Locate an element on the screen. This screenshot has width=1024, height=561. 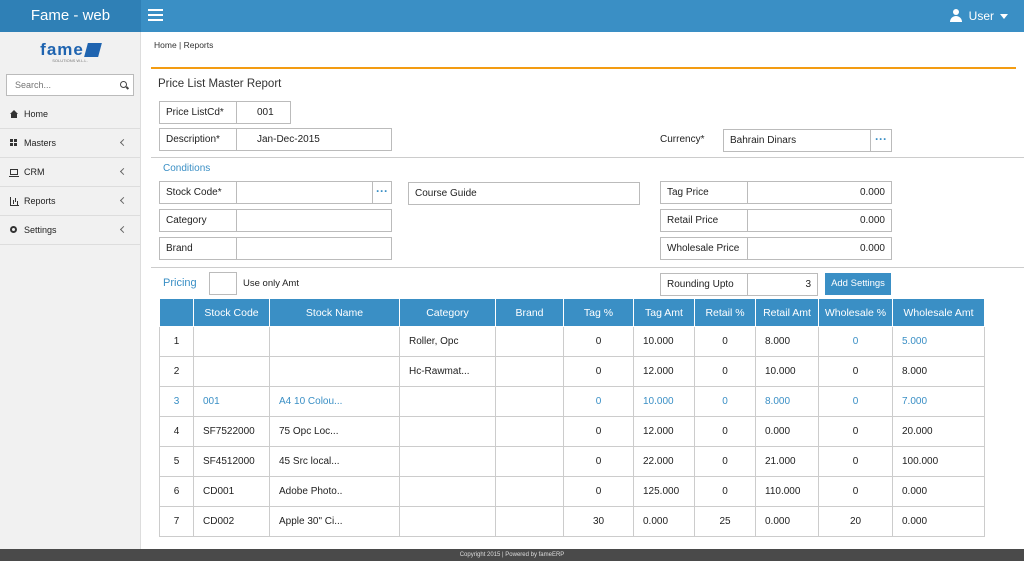
menu-toggle-icon is located at coordinates (155, 16).